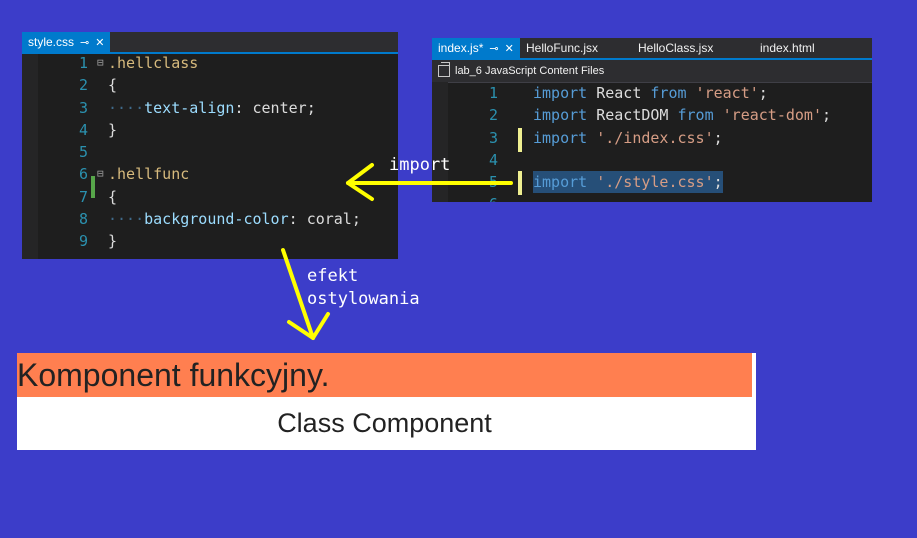  Describe the element at coordinates (173, 375) in the screenshot. I see `functional-component-text: Komponent funkcyjny.` at that location.